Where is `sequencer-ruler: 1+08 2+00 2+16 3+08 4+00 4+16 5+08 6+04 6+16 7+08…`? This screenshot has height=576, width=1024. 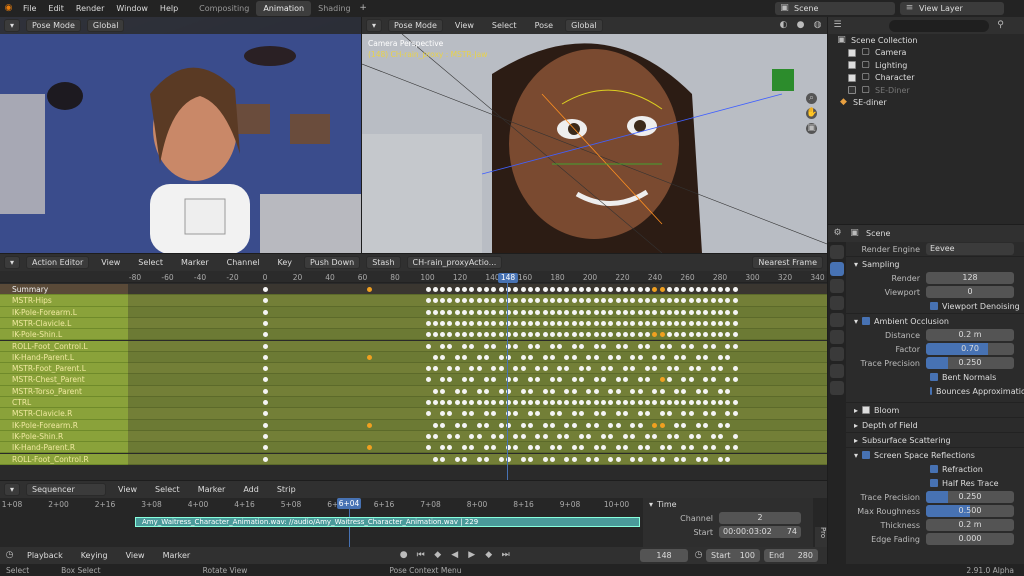 sequencer-ruler: 1+08 2+00 2+16 3+08 4+00 4+16 5+08 6+04 6+16 7+08… is located at coordinates (320, 504).